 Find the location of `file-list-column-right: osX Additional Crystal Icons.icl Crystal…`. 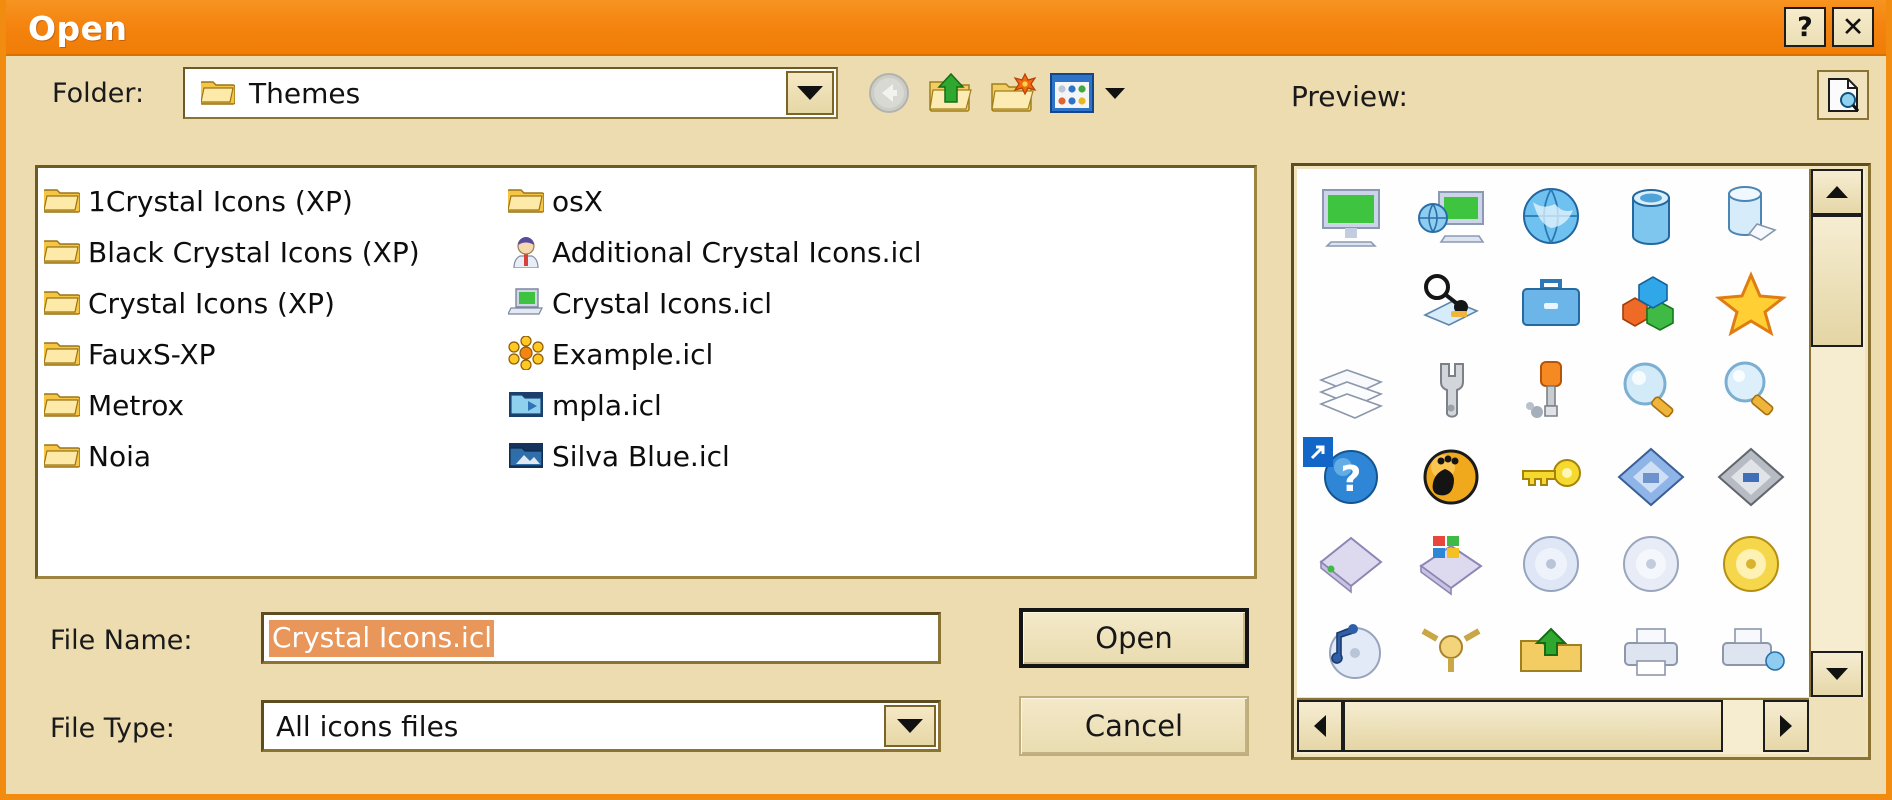

file-list-column-right: osX Additional Crystal Icons.icl Crystal… is located at coordinates (713, 329).